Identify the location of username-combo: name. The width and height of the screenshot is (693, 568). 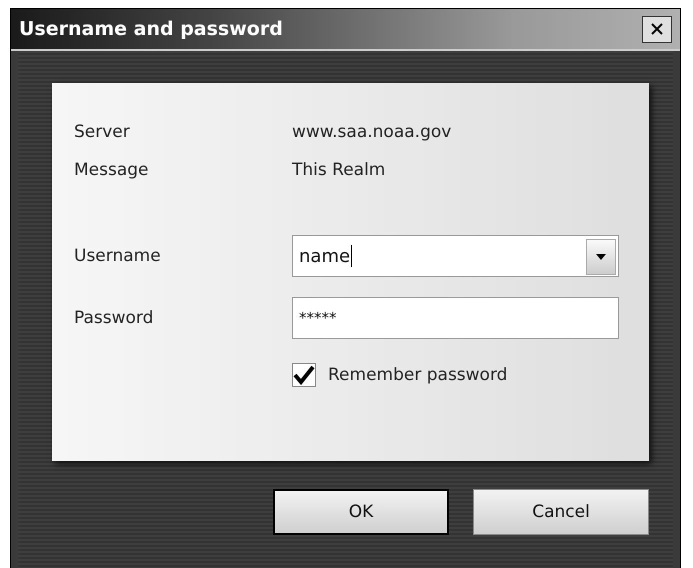
(455, 256).